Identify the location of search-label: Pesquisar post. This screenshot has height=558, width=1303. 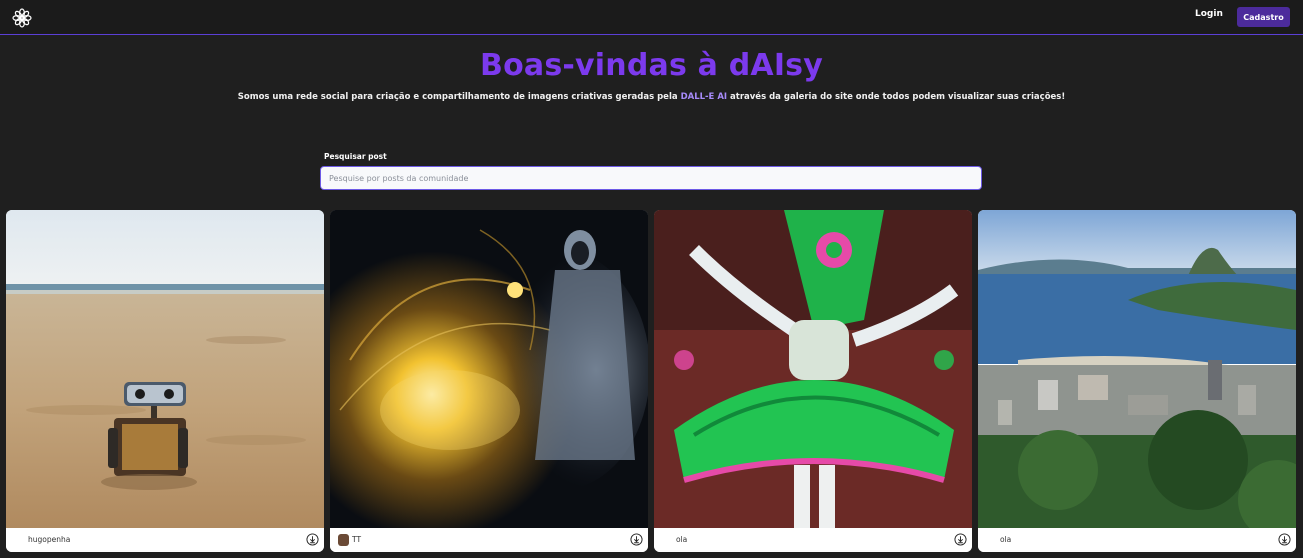
(355, 156).